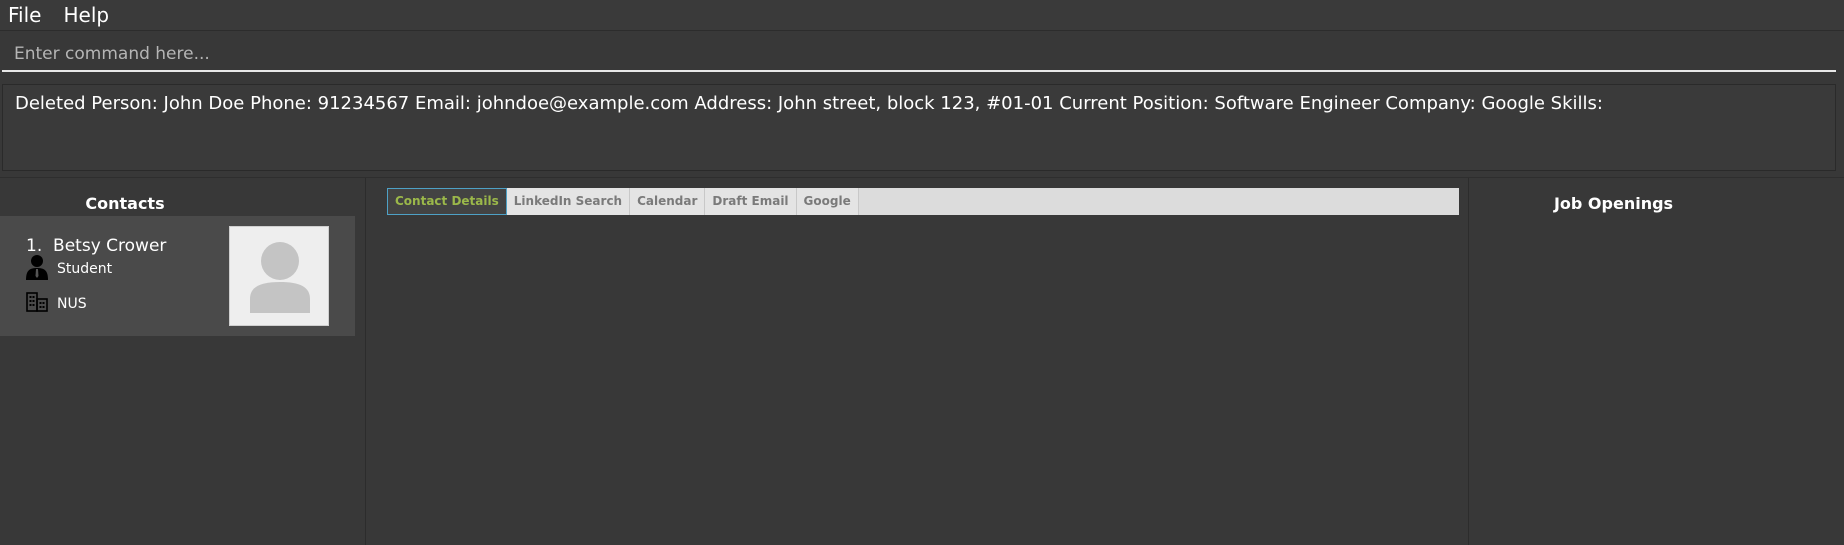 Image resolution: width=1844 pixels, height=545 pixels. Describe the element at coordinates (447, 201) in the screenshot. I see `tab-contact-details: Contact Details` at that location.